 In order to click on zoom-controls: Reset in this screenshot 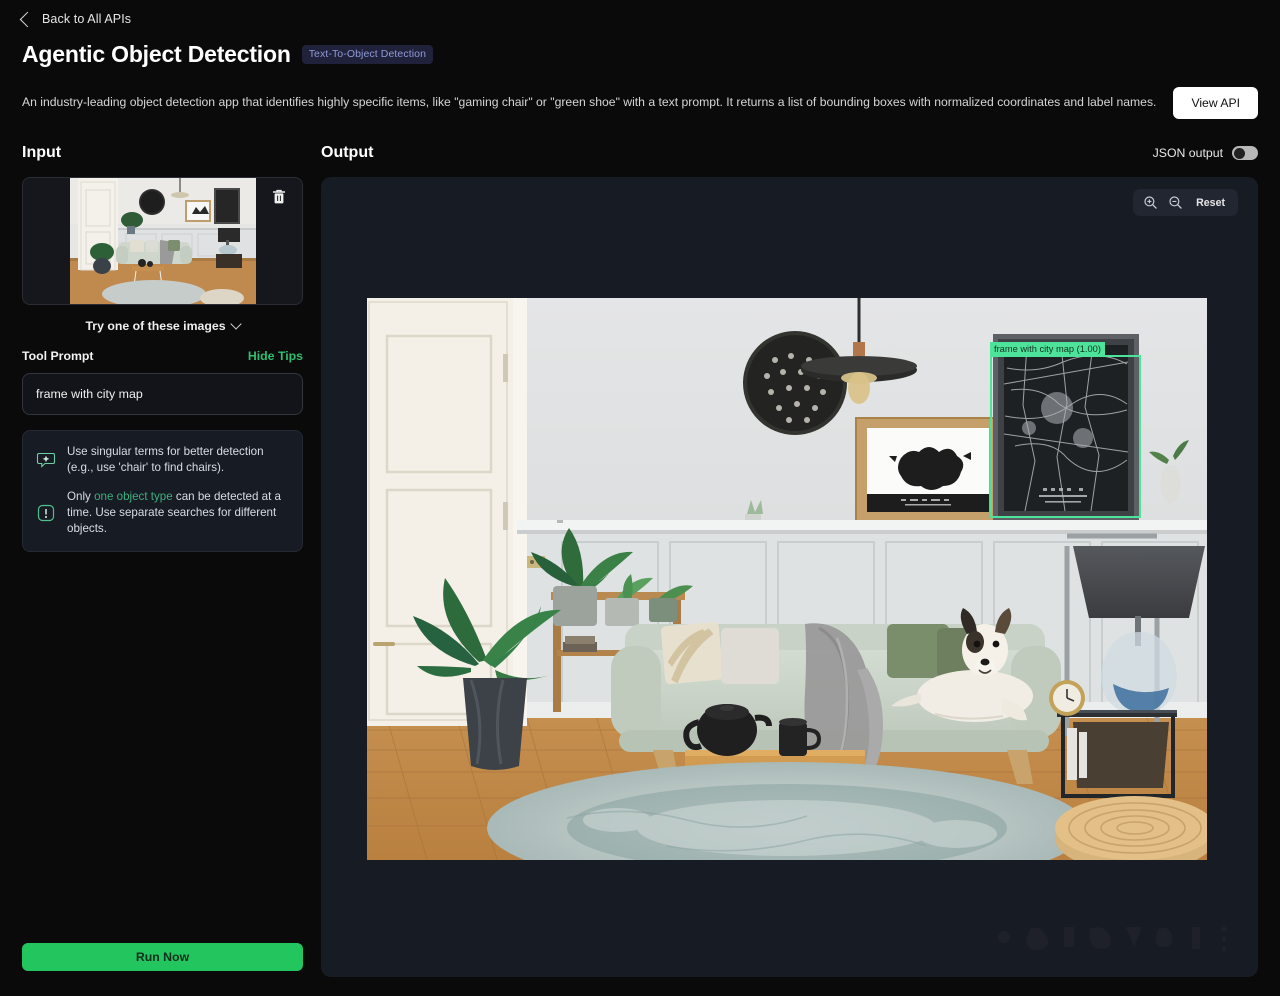, I will do `click(1185, 202)`.